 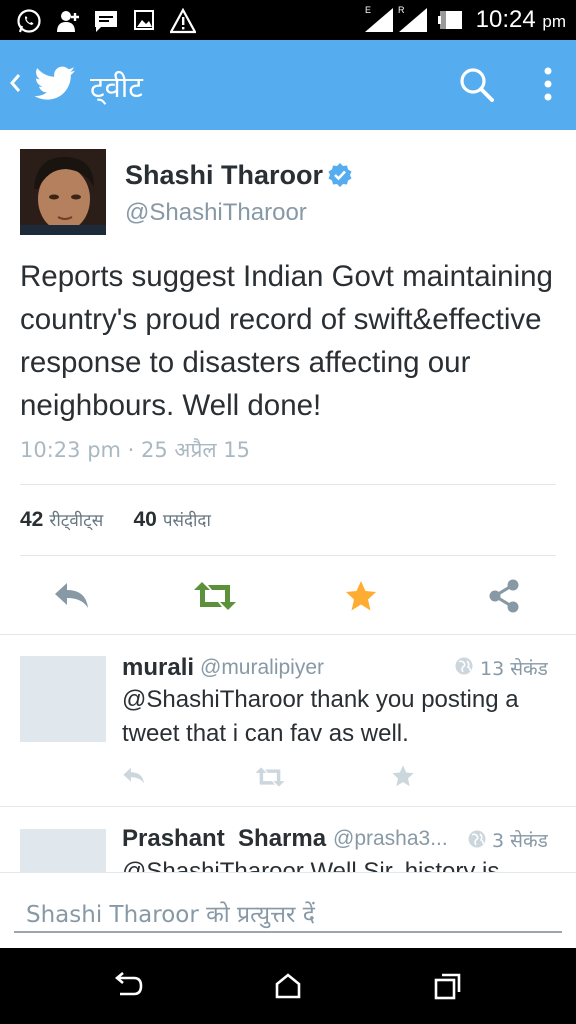 I want to click on tweet-stats: 42 रीट्वीट्स 40 पसंदीदा, so click(x=115, y=520).